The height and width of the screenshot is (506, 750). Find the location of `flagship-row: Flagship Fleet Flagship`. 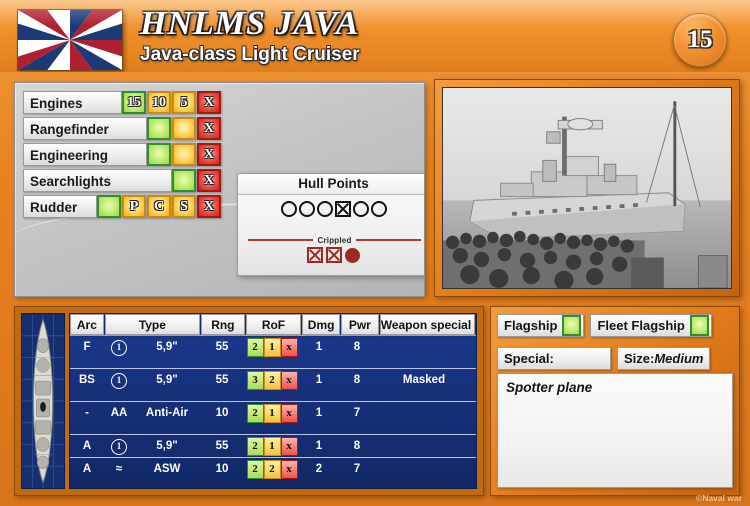

flagship-row: Flagship Fleet Flagship is located at coordinates (604, 325).